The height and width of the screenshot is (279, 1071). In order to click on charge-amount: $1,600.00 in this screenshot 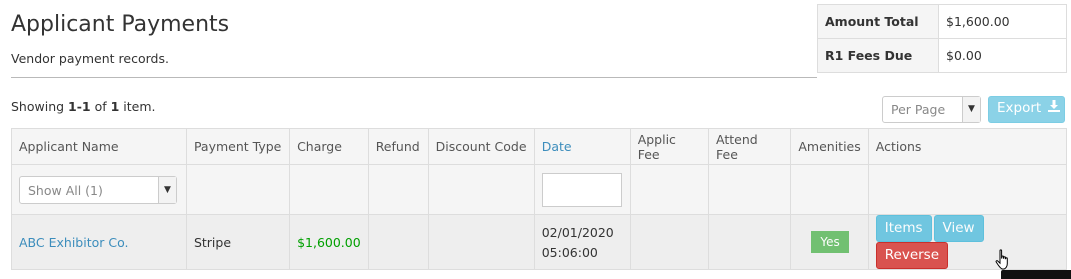, I will do `click(329, 242)`.